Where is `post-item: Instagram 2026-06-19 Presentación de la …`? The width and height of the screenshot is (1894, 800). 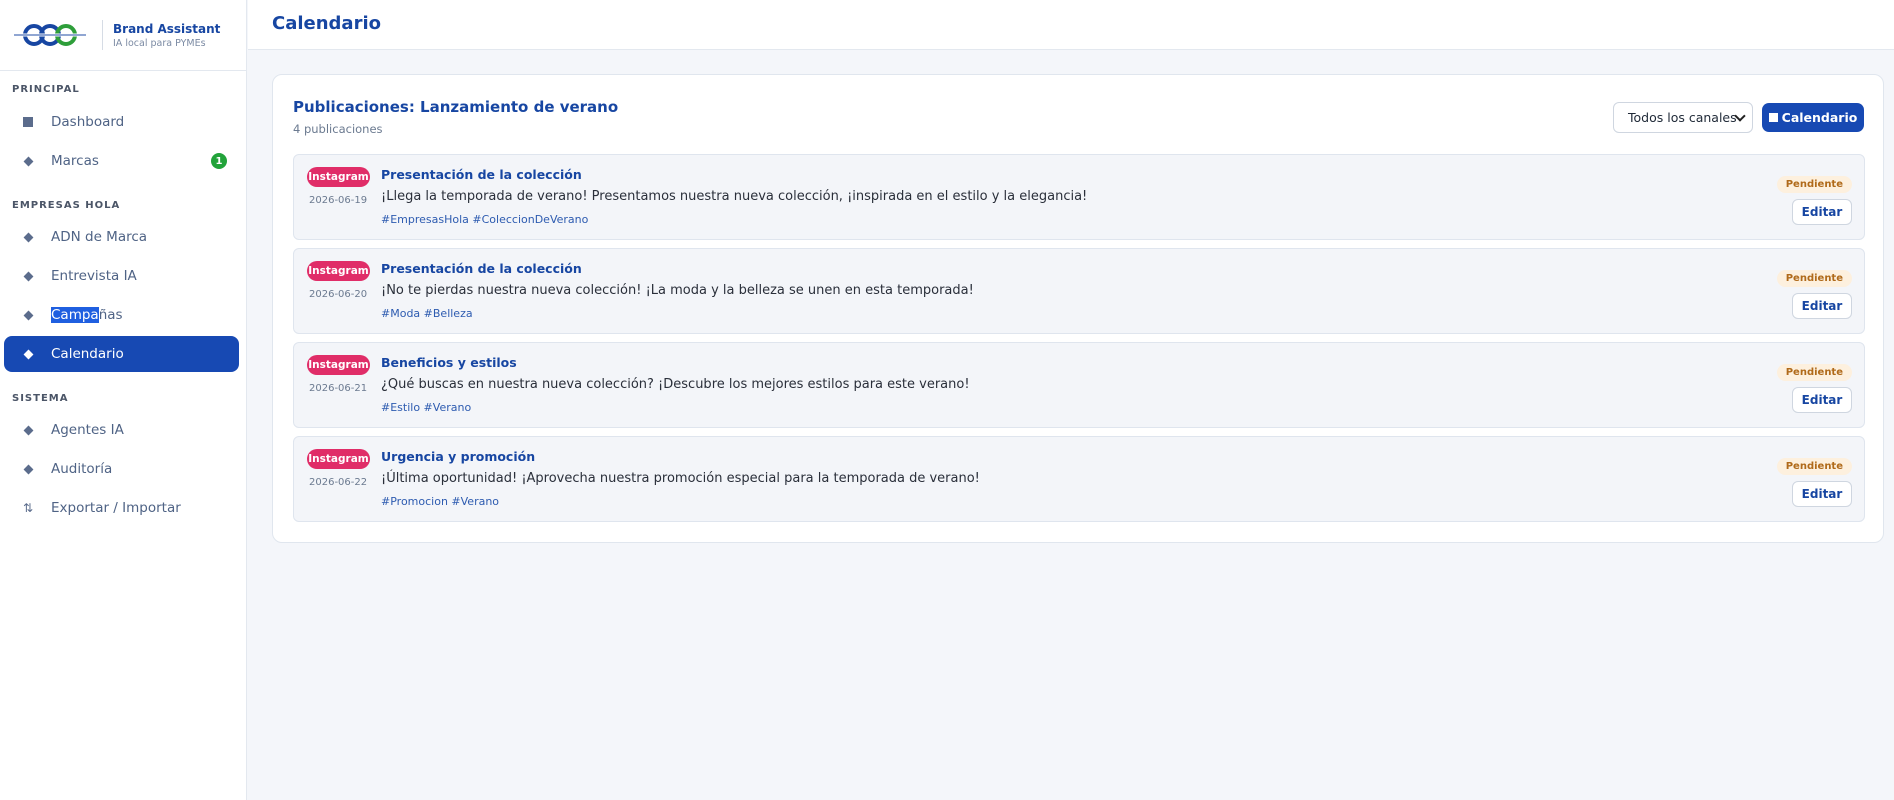
post-item: Instagram 2026-06-19 Presentación de la … is located at coordinates (1079, 197).